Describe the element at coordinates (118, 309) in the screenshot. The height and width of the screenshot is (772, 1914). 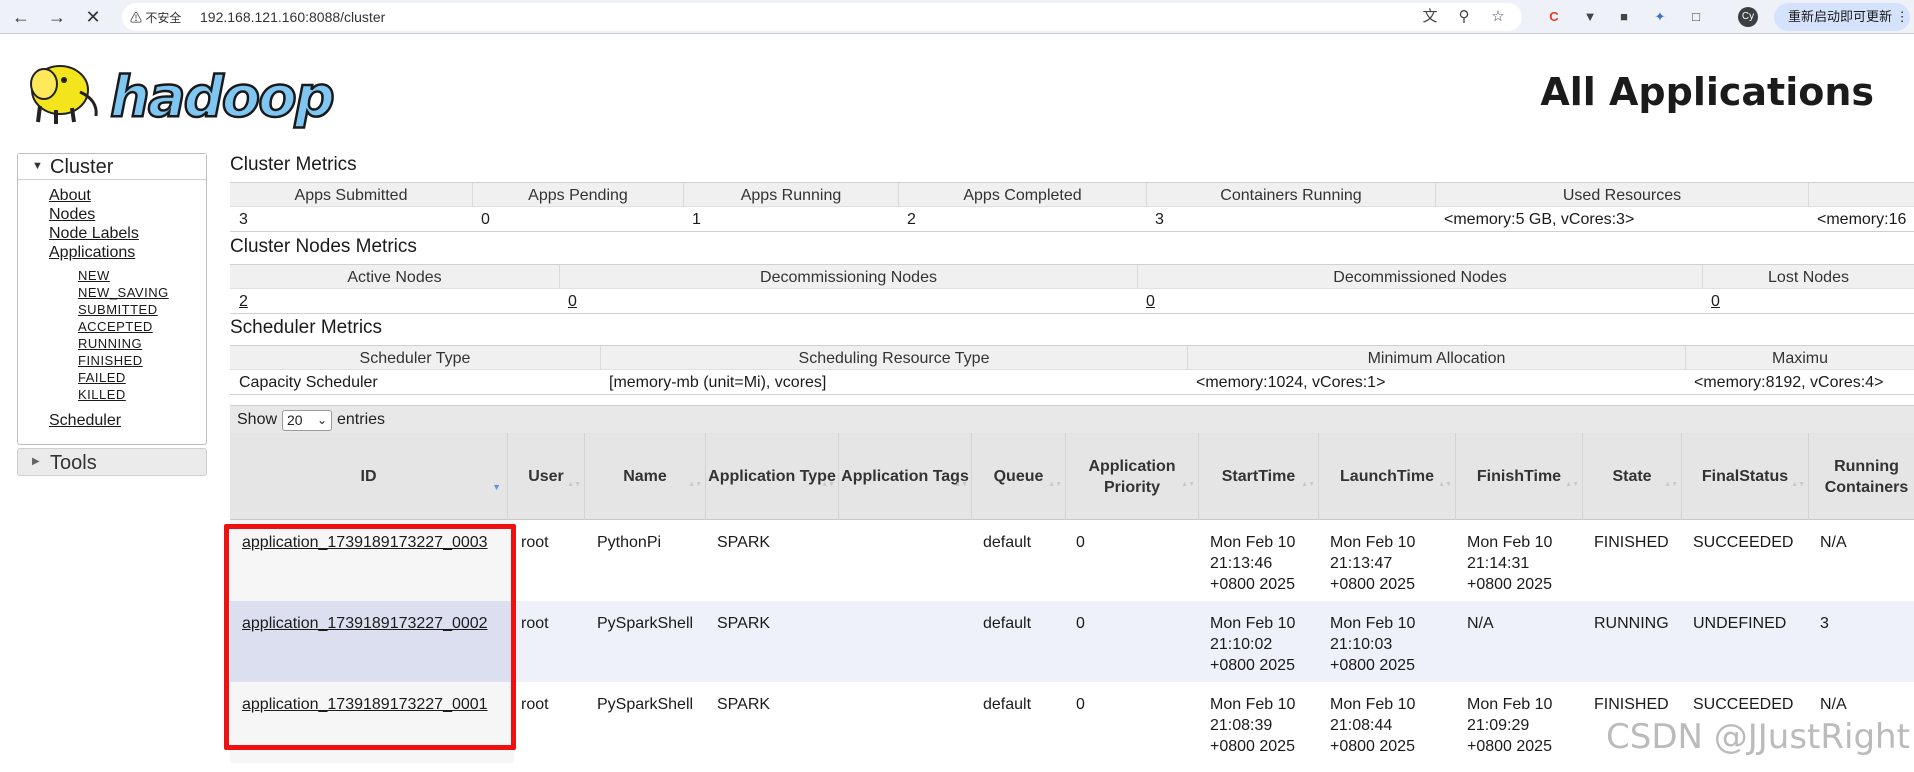
I see `nav-state-submitted: SUBMITTED` at that location.